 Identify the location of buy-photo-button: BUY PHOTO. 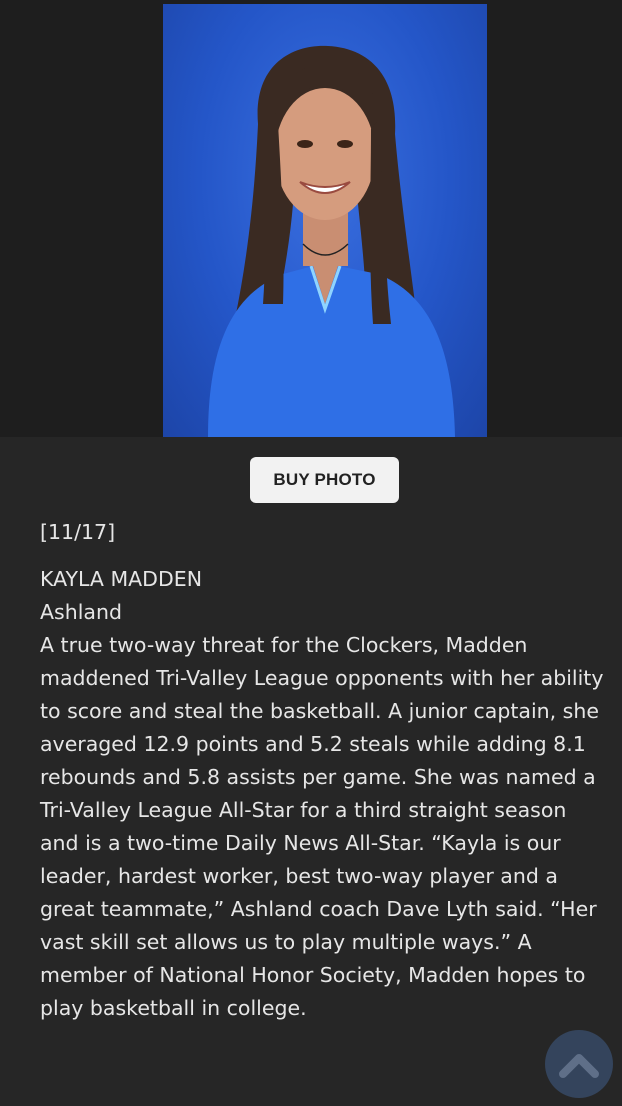
(324, 480).